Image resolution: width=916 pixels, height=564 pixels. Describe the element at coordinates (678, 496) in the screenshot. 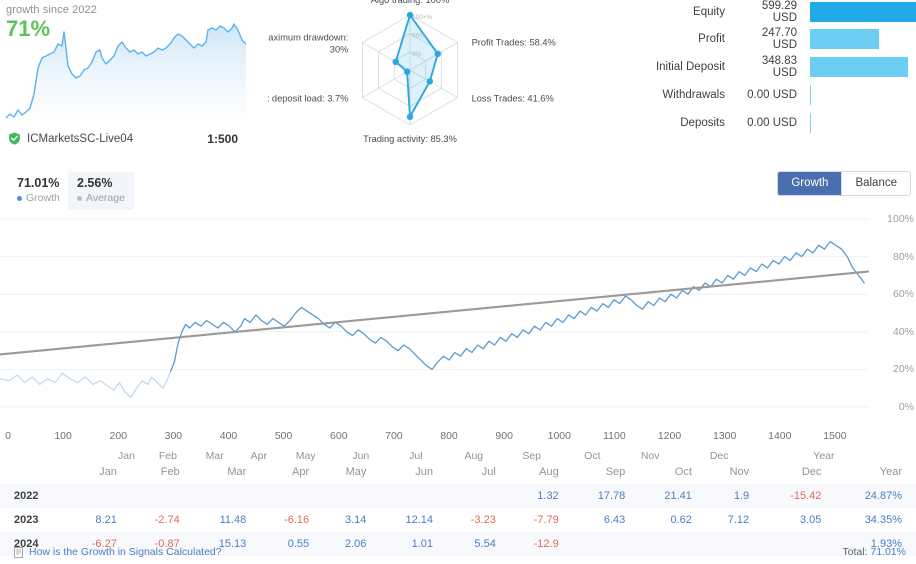

I see `table-cell-month-value: 21.41` at that location.